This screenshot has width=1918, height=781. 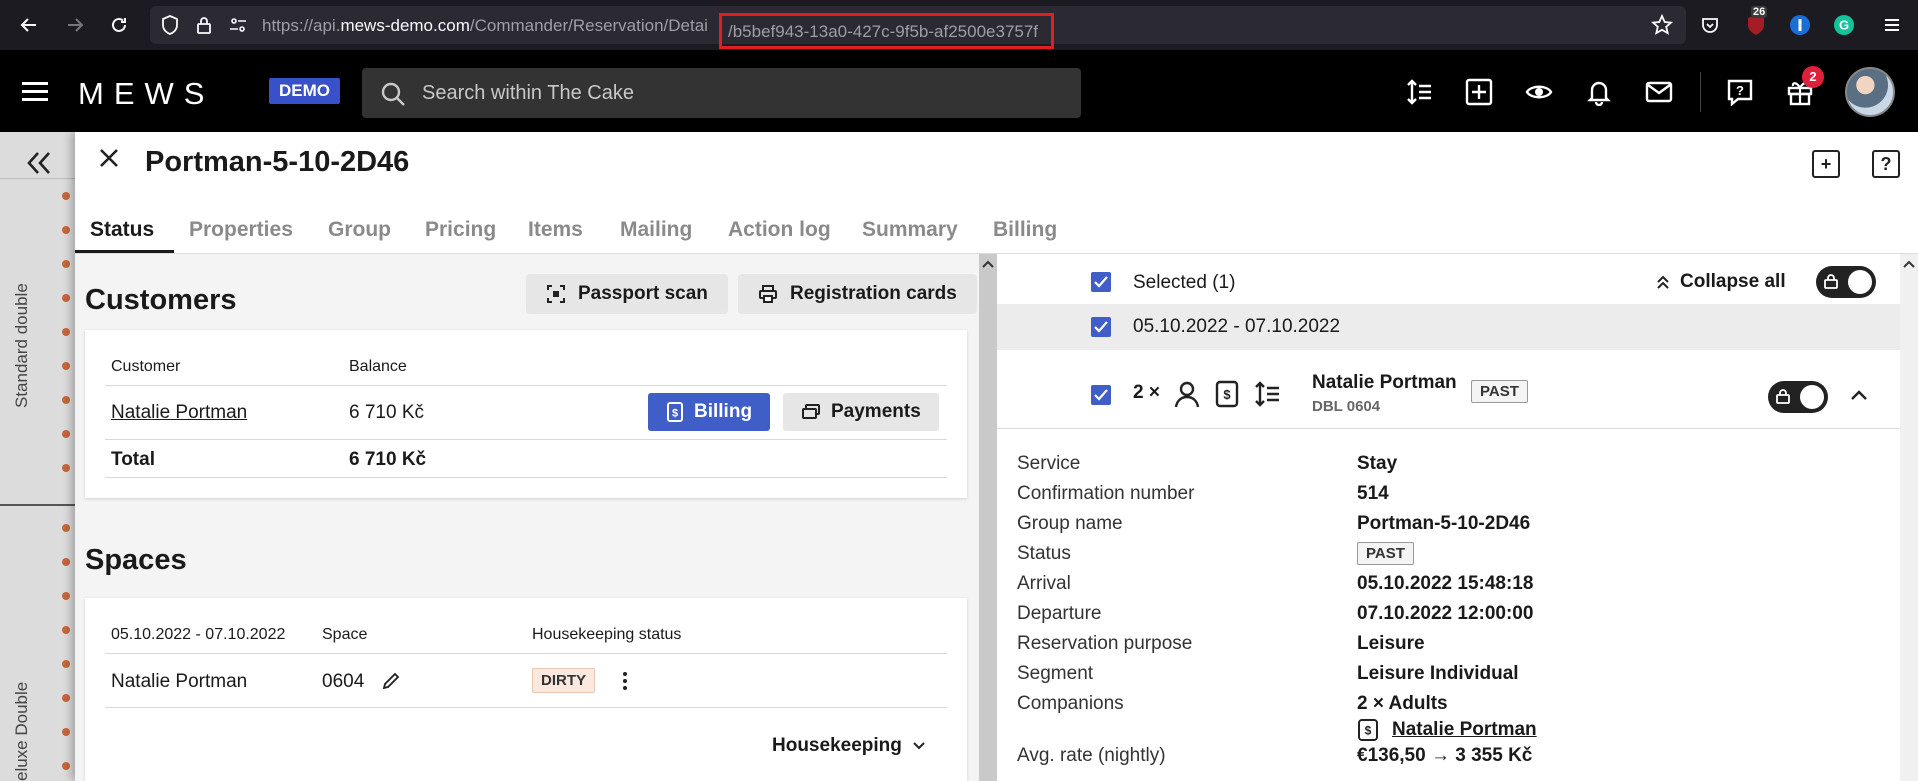 What do you see at coordinates (122, 230) in the screenshot?
I see `tab-status: Status` at bounding box center [122, 230].